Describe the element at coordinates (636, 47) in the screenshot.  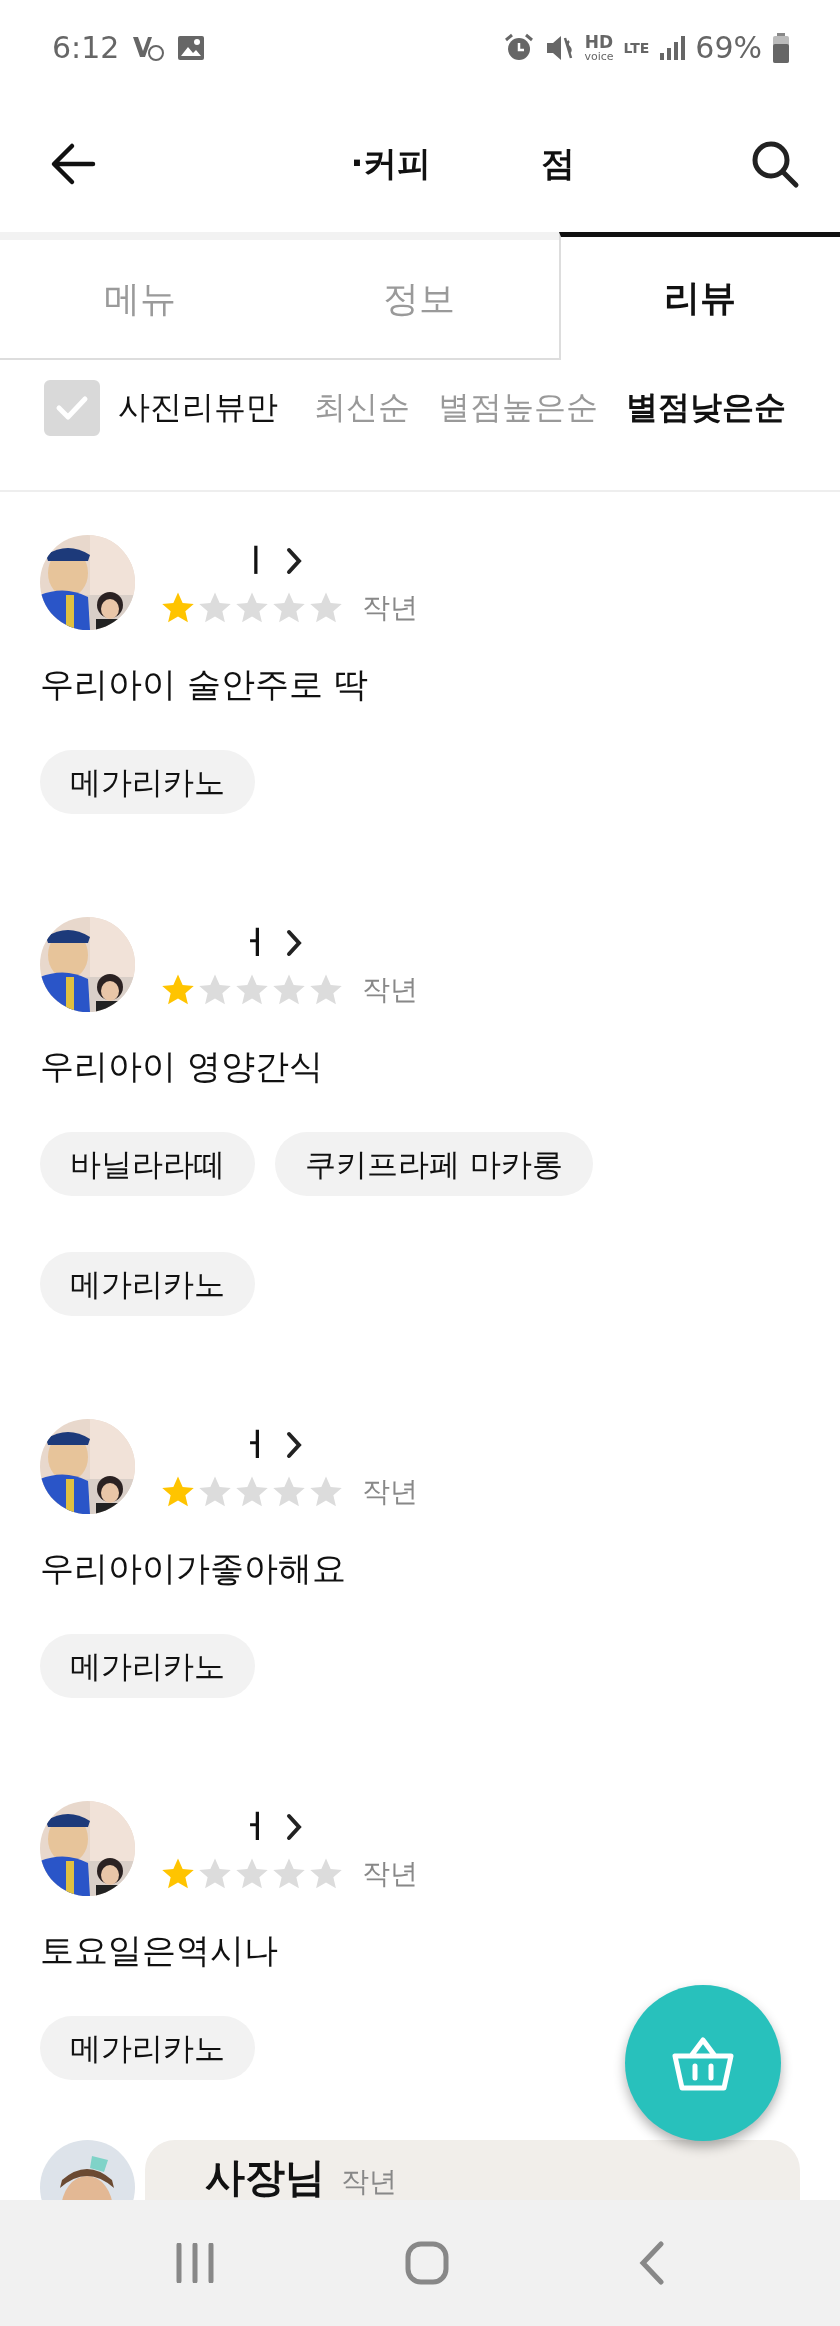
I see `lte-label: LTE` at that location.